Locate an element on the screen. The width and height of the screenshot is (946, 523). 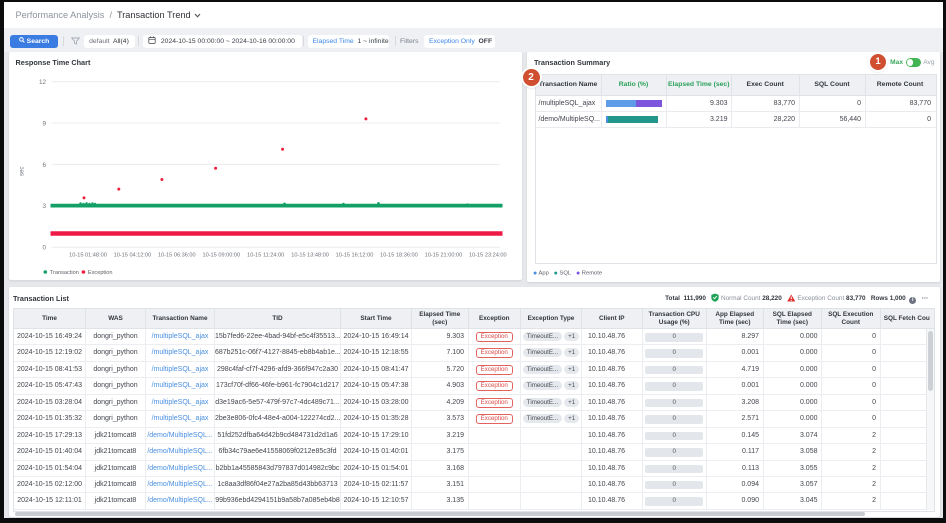
svg-text: 6 is located at coordinates (44, 165).